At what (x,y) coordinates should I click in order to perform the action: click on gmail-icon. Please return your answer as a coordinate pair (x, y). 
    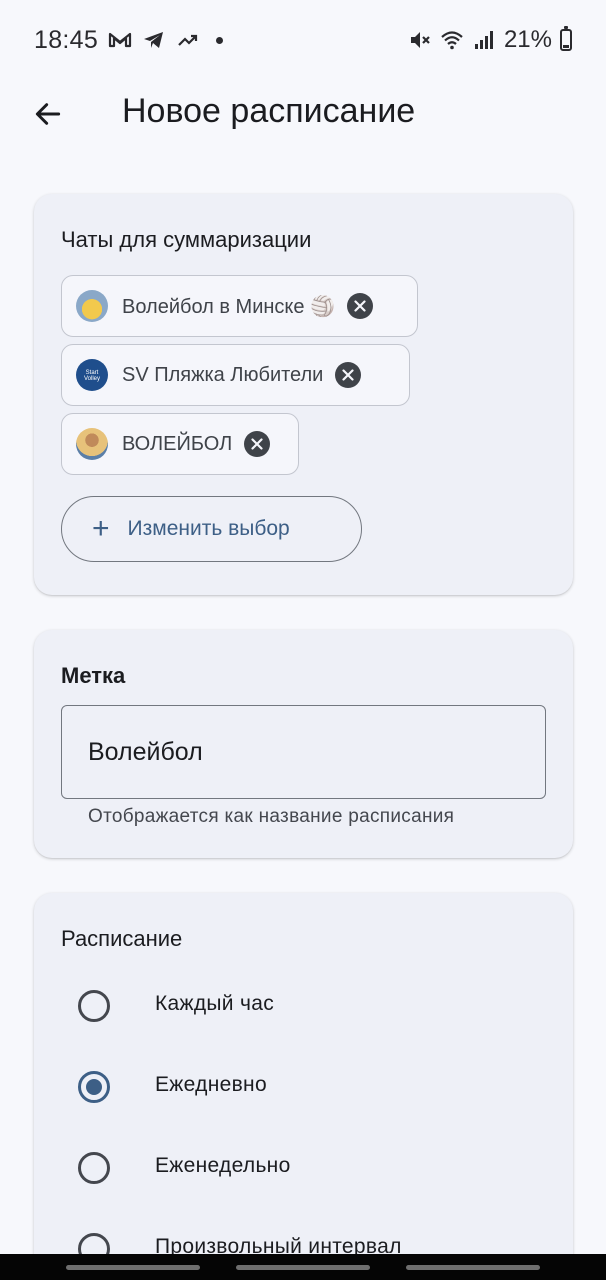
    Looking at the image, I should click on (120, 40).